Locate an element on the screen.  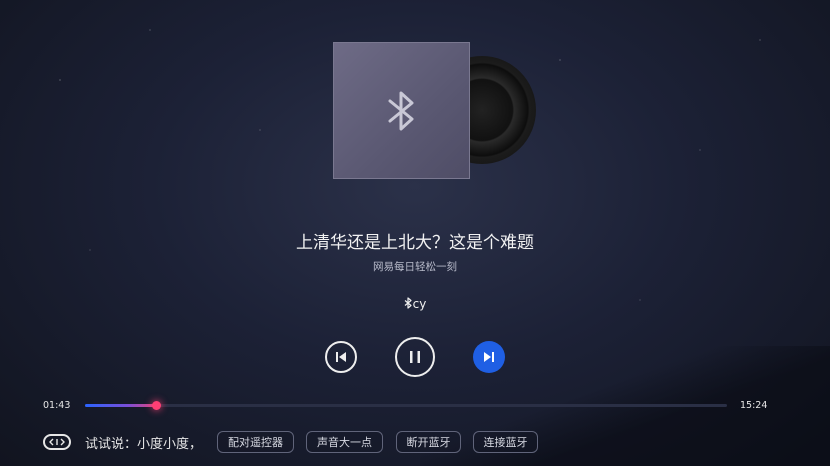
pause-button is located at coordinates (415, 357).